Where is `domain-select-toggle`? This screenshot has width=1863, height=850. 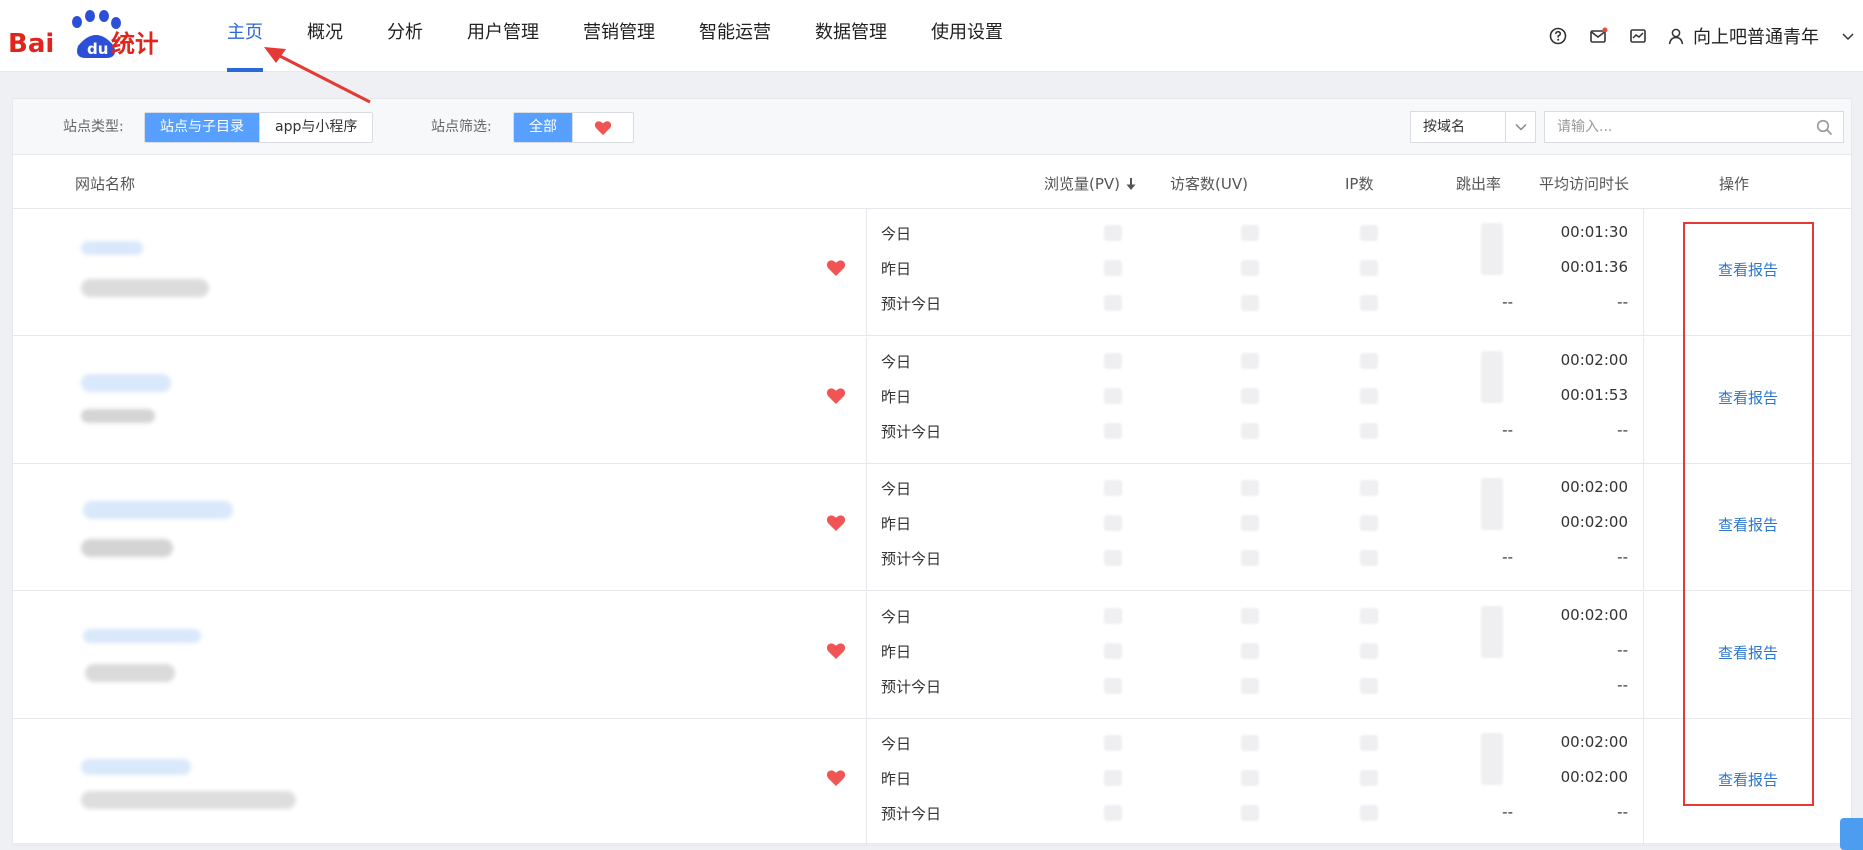 domain-select-toggle is located at coordinates (1520, 127).